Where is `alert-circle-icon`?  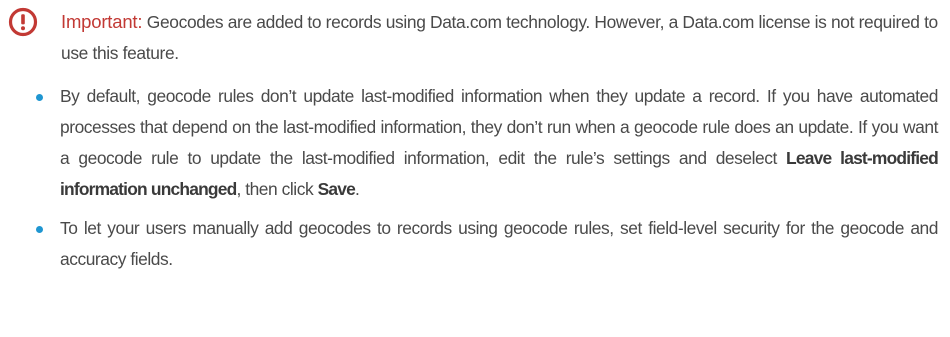 alert-circle-icon is located at coordinates (23, 22).